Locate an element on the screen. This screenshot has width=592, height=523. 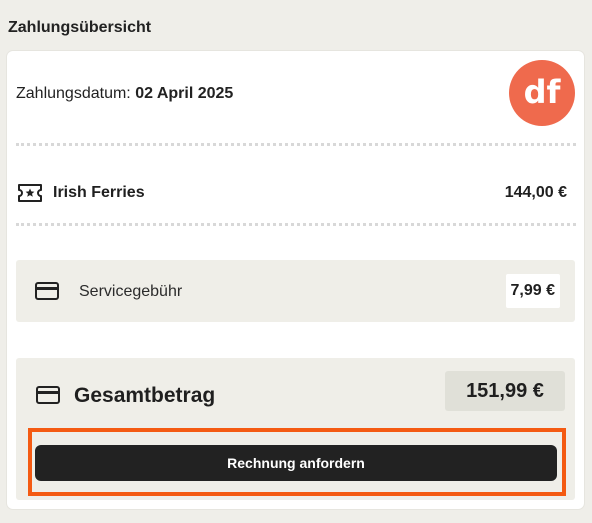
service-fee-amount: 7,99 € is located at coordinates (532, 291).